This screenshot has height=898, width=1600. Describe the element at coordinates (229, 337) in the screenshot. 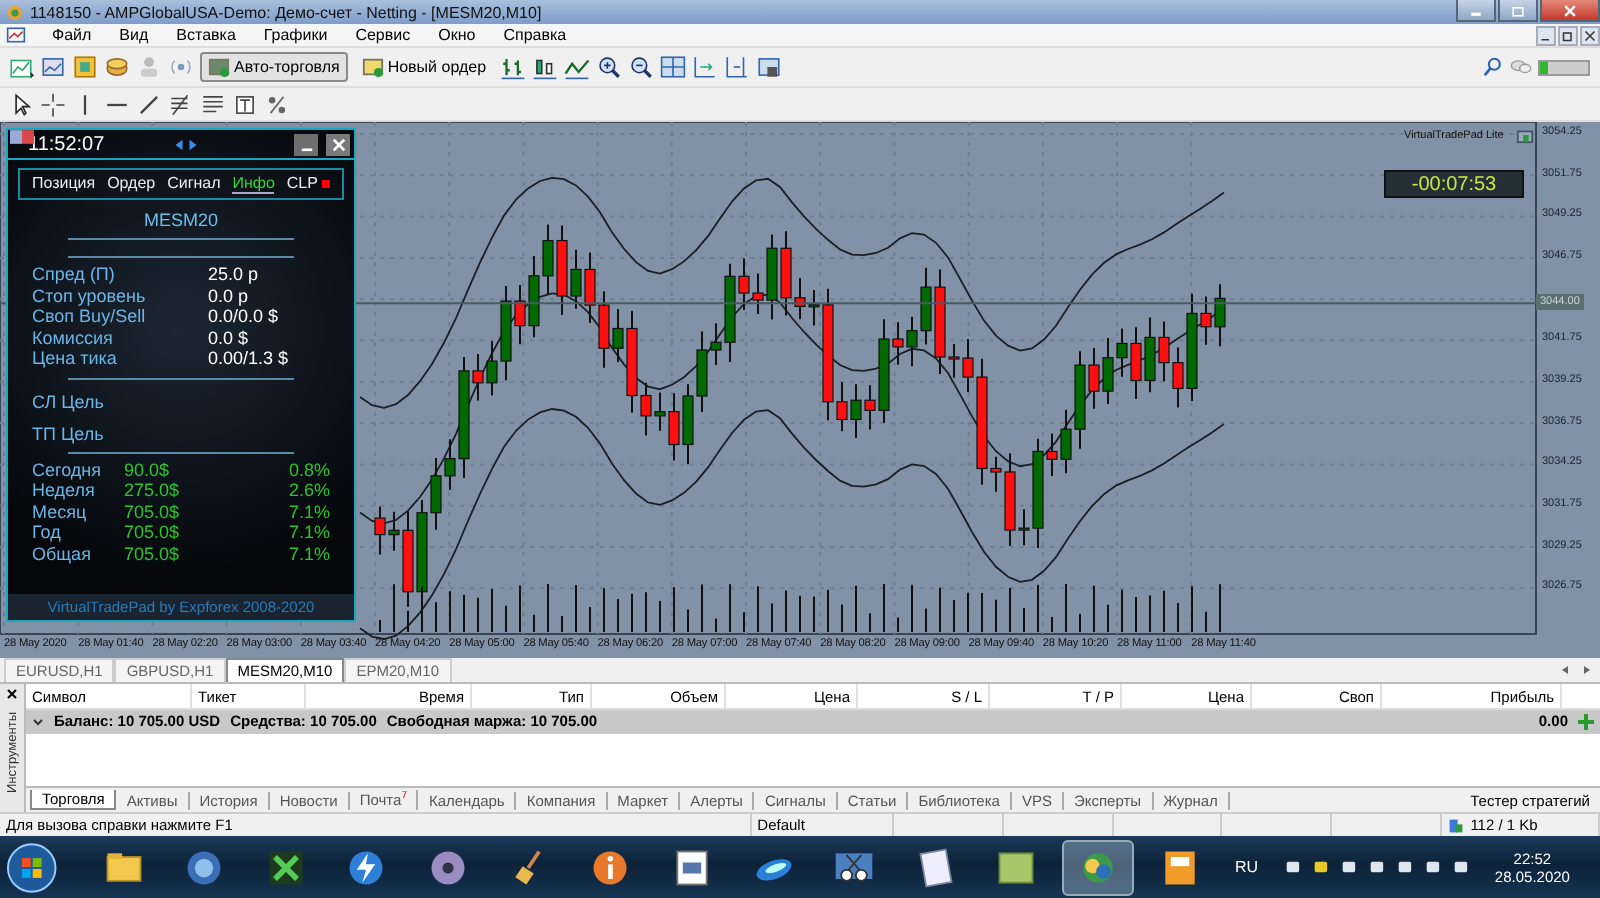

I see `info-value: 0.0 $` at that location.